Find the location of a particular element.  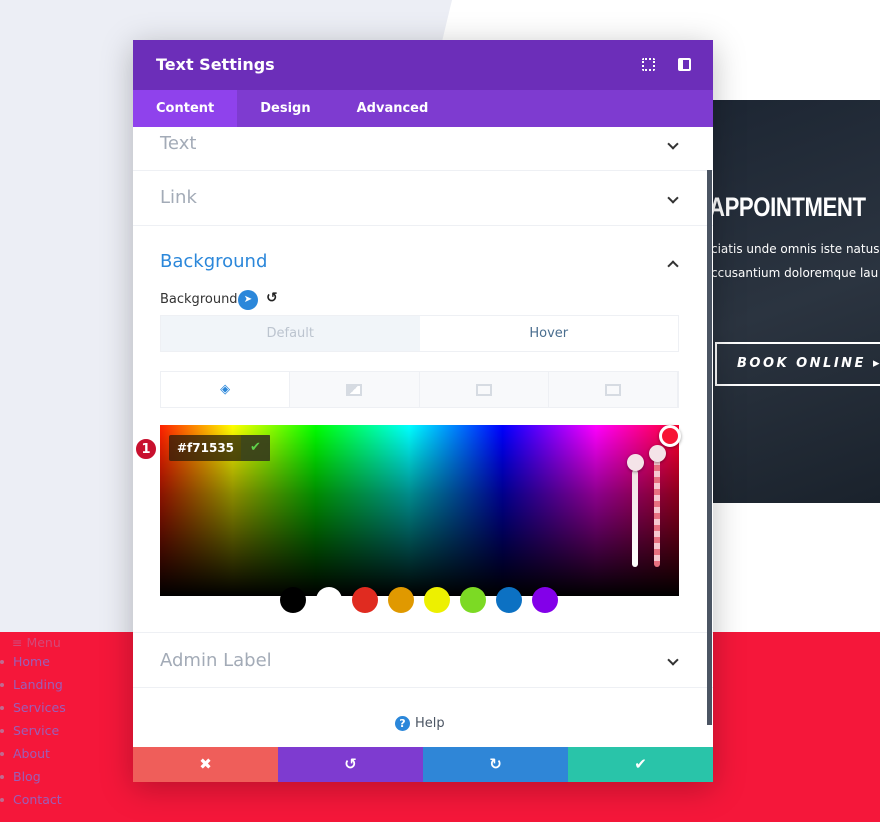

tab-advanced: Advanced is located at coordinates (393, 108).